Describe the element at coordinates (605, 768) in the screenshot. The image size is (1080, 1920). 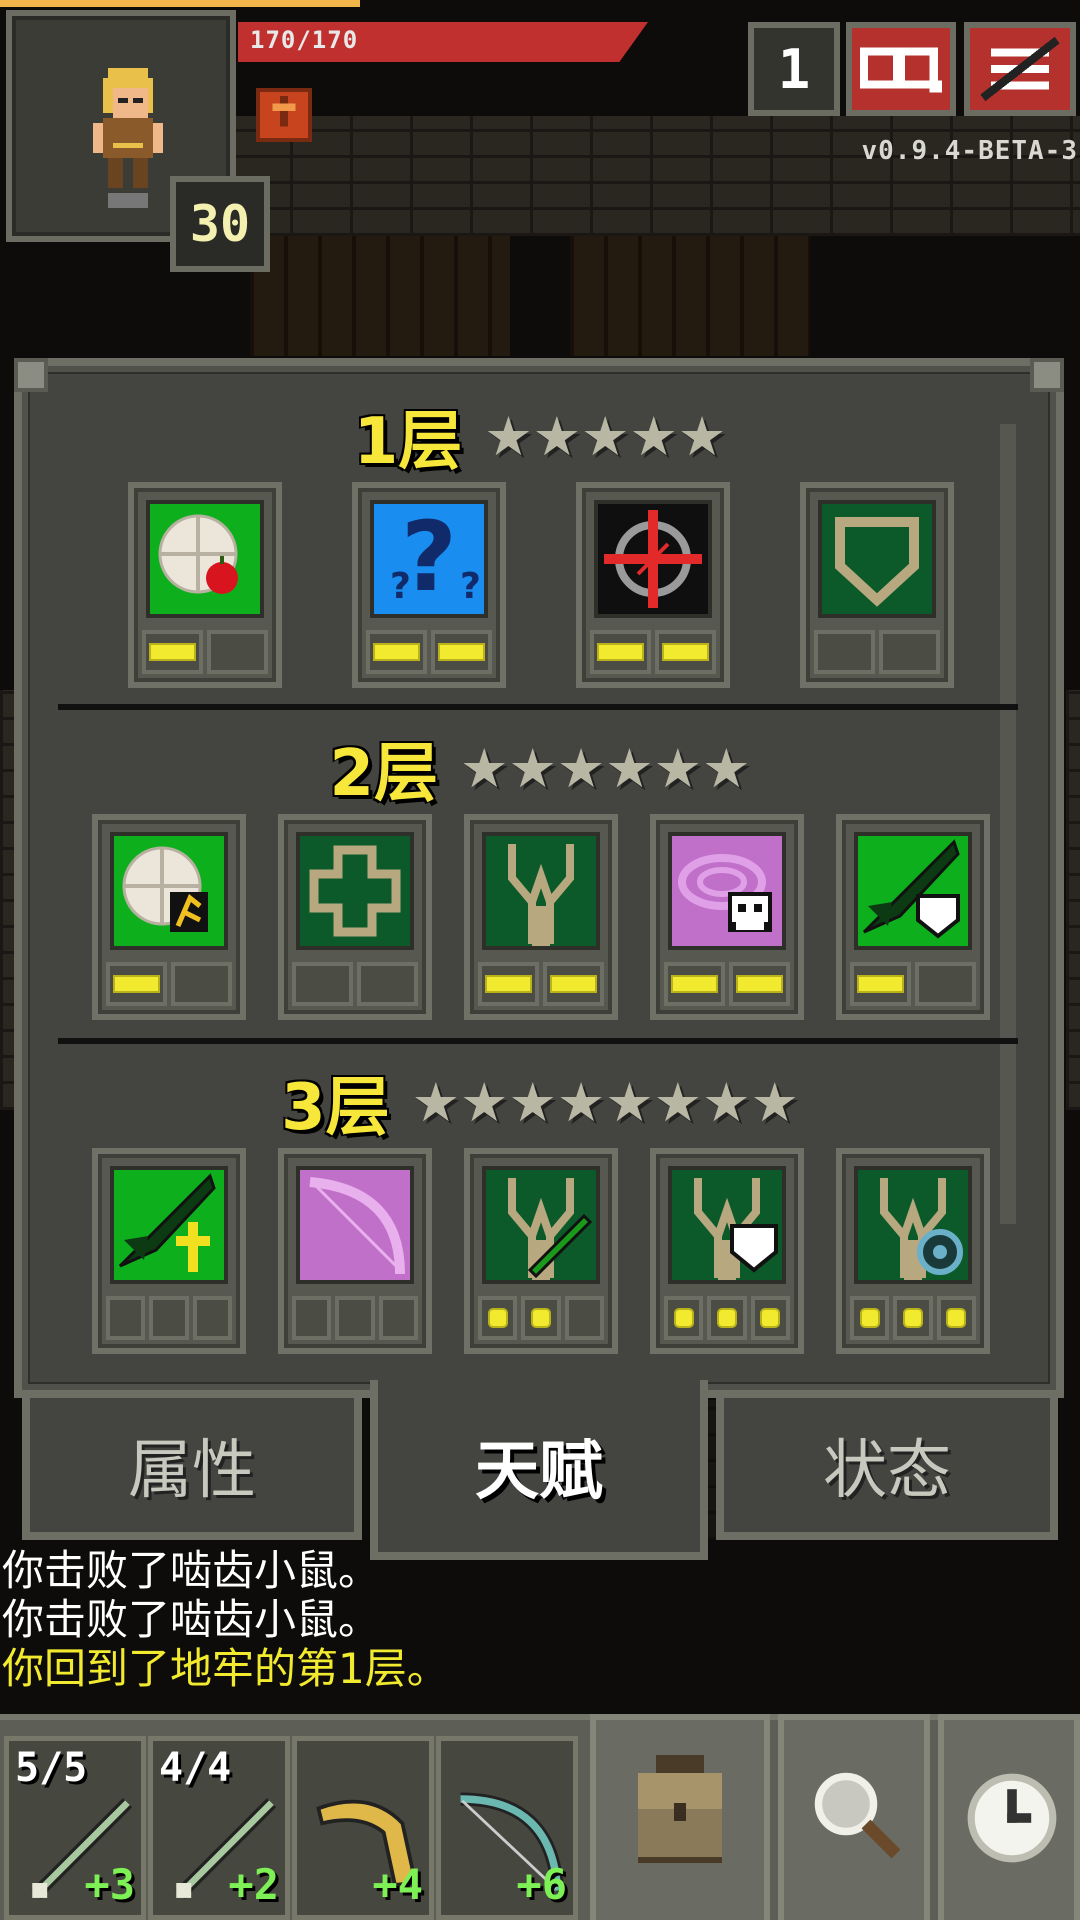
I see `tier-stars: ★★★★★★` at that location.